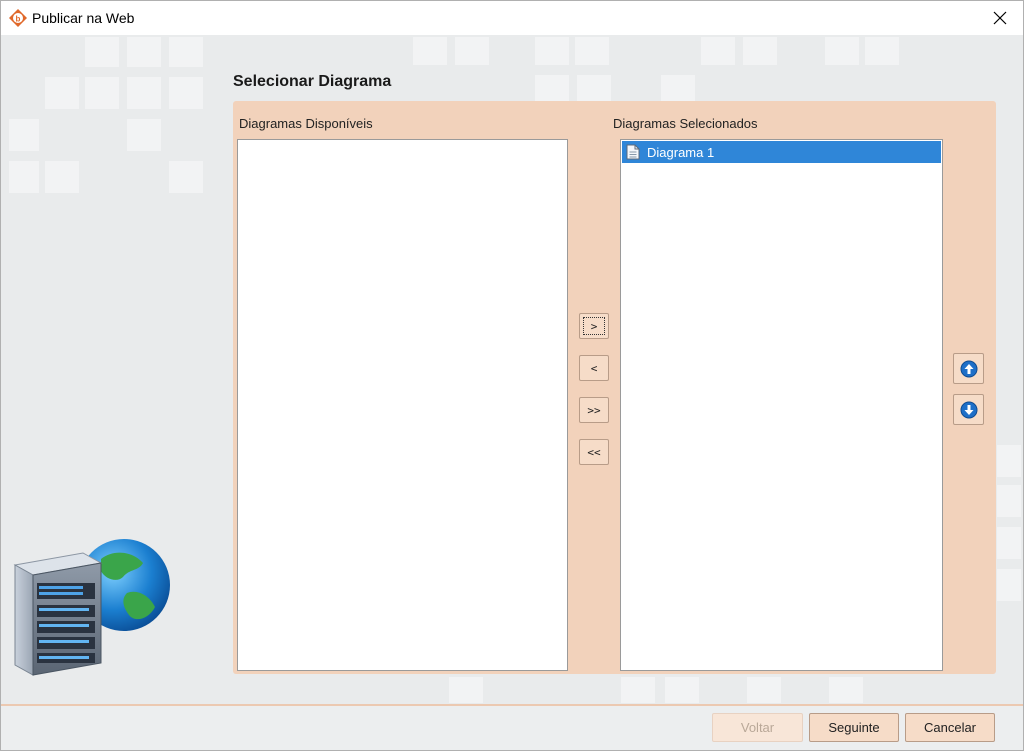 The image size is (1024, 751). Describe the element at coordinates (91, 607) in the screenshot. I see `server-globe-illustration` at that location.